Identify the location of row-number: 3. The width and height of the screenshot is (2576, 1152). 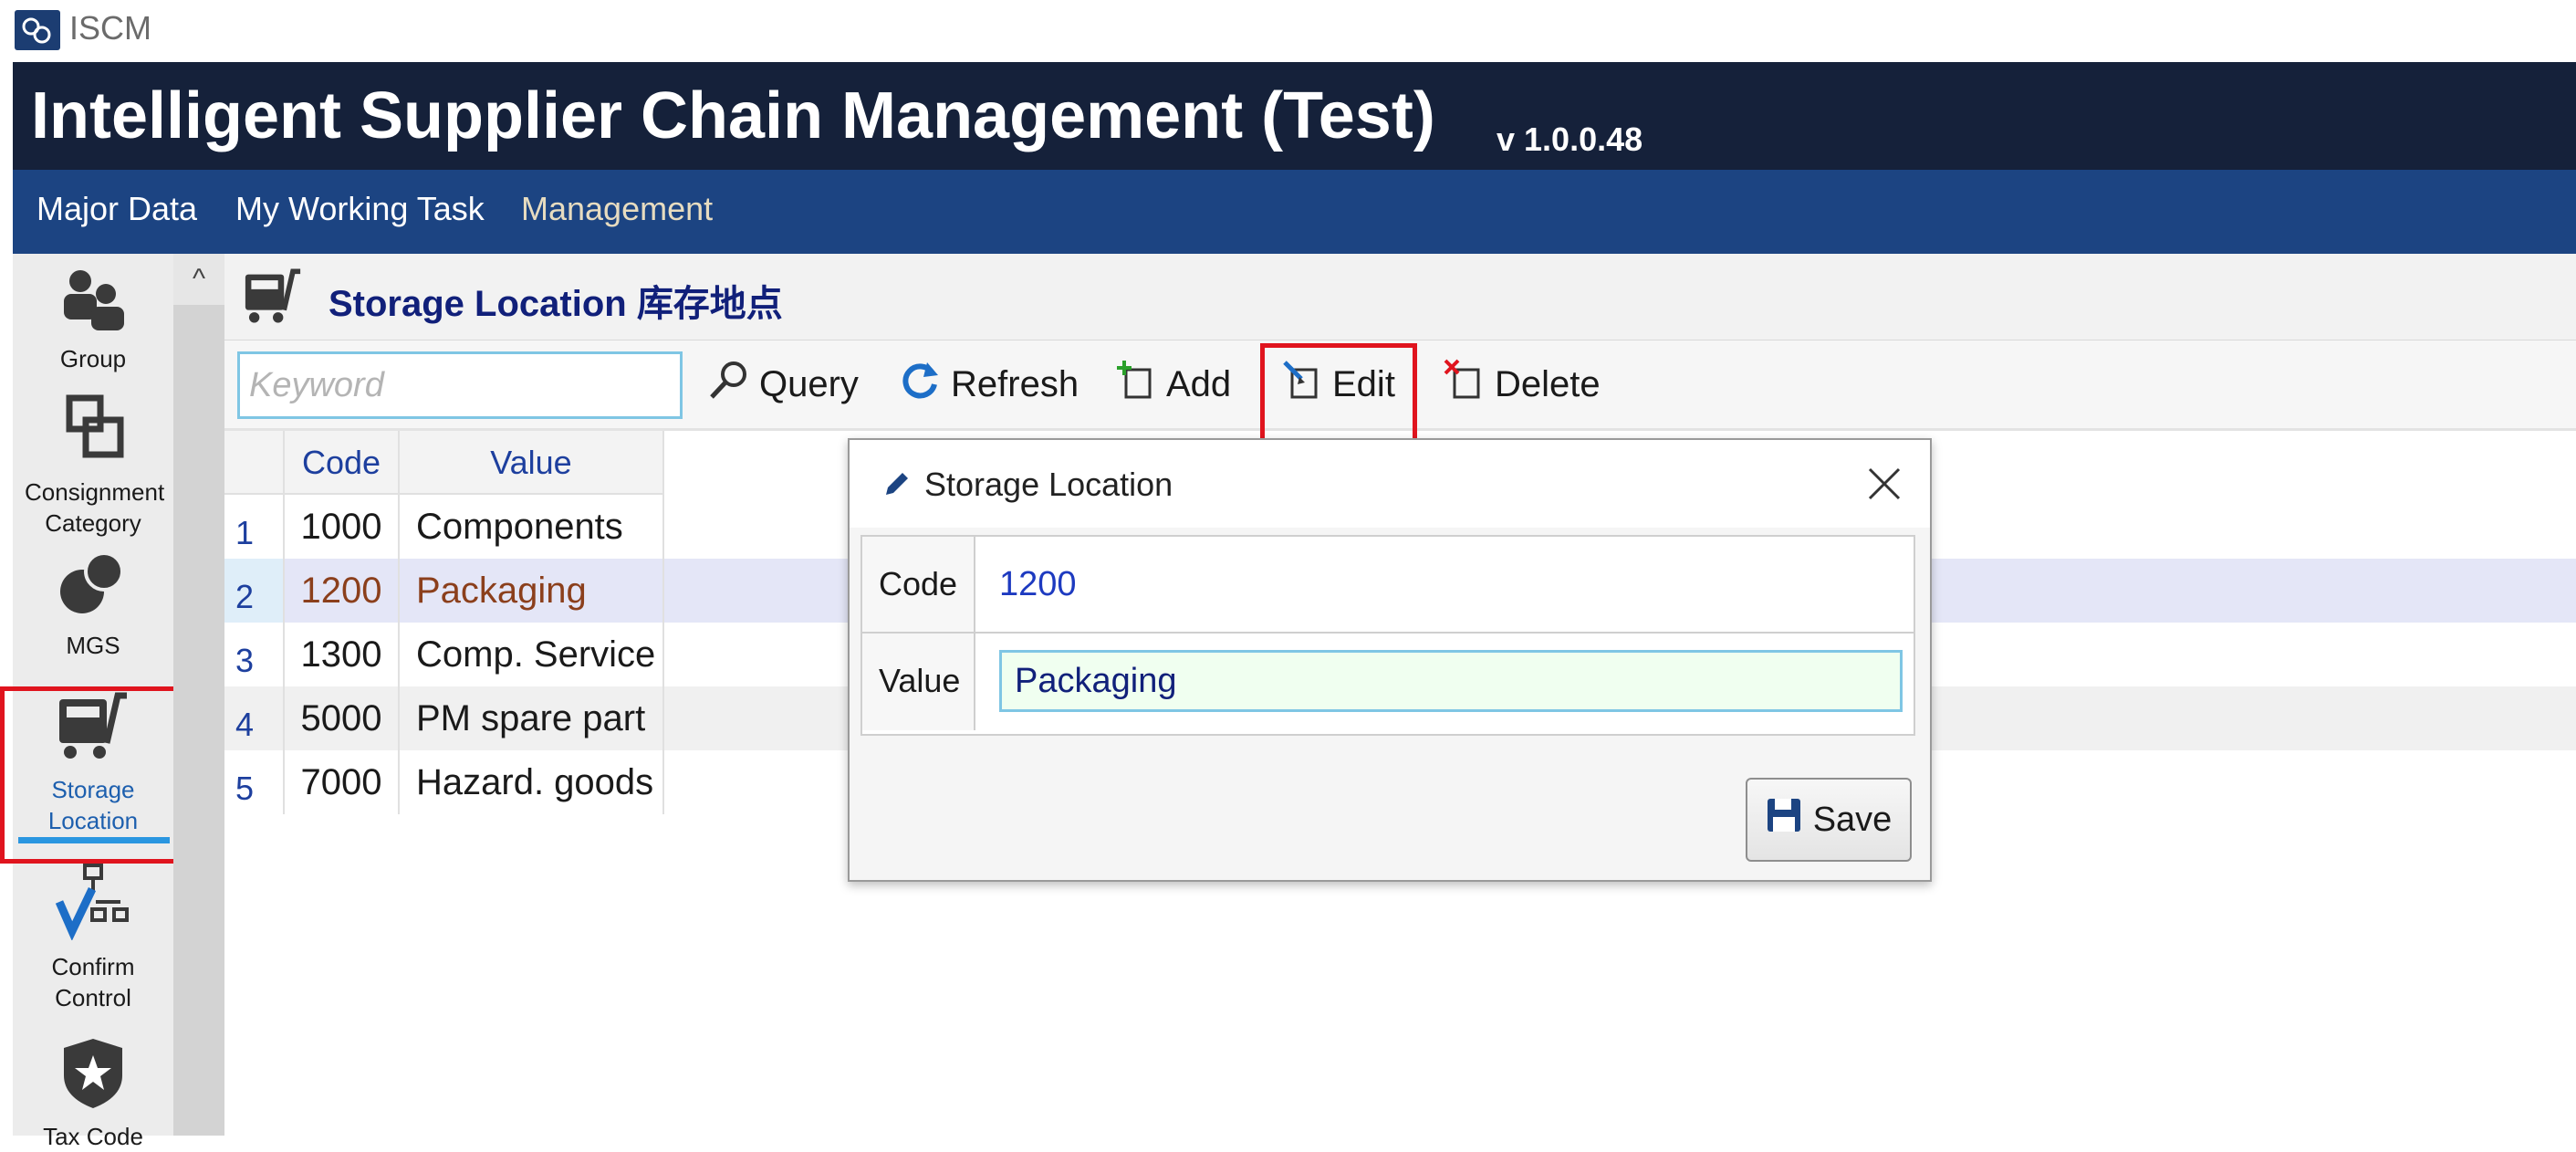
(254, 655).